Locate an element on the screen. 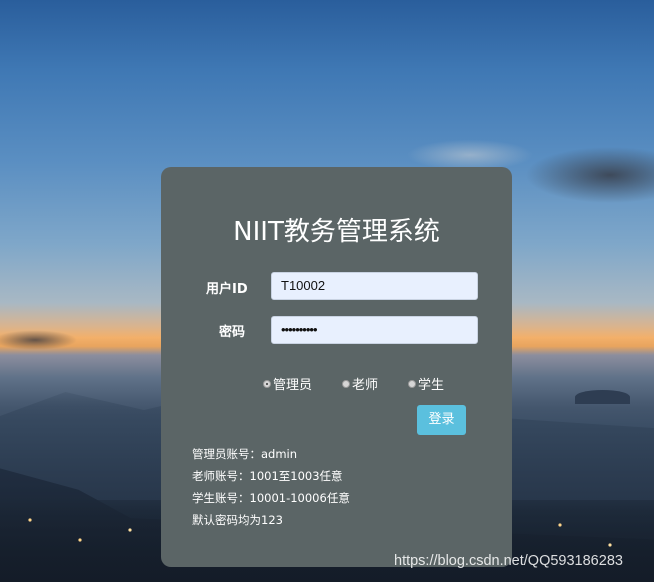 The width and height of the screenshot is (654, 582). role-radio-admin: 管理员 is located at coordinates (287, 383).